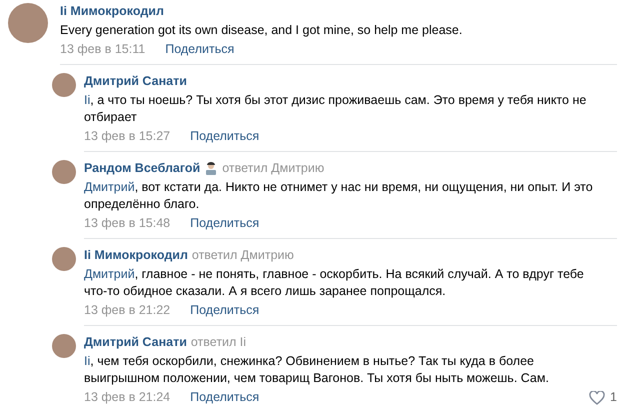 The height and width of the screenshot is (407, 625). What do you see at coordinates (142, 168) in the screenshot?
I see `author-name: Рандом Всеблагой` at bounding box center [142, 168].